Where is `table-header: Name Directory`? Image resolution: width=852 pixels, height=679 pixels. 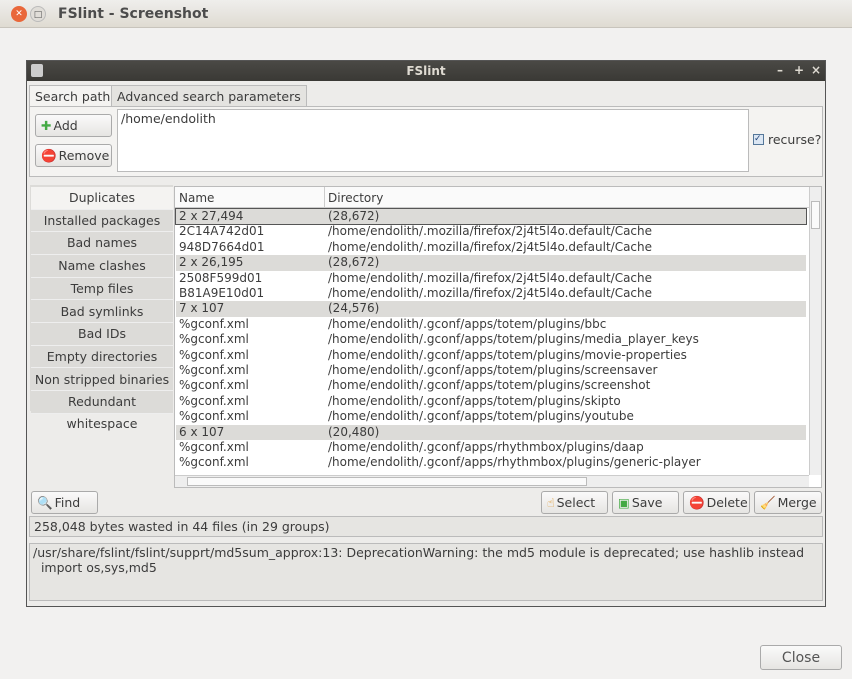
table-header: Name Directory is located at coordinates (492, 197).